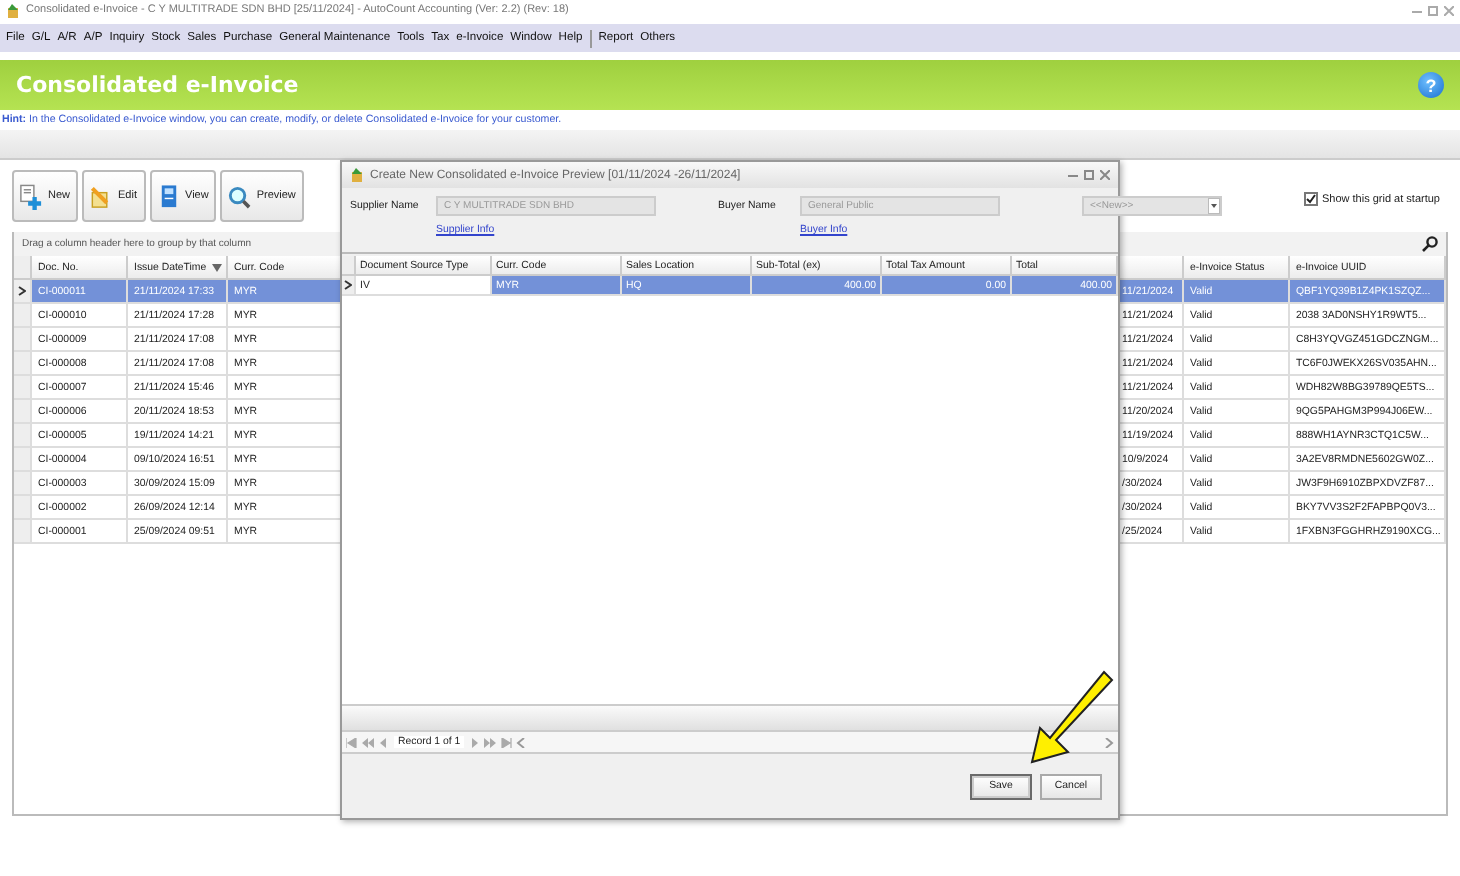 This screenshot has width=1460, height=876. Describe the element at coordinates (522, 742) in the screenshot. I see `scroll-left-icon` at that location.